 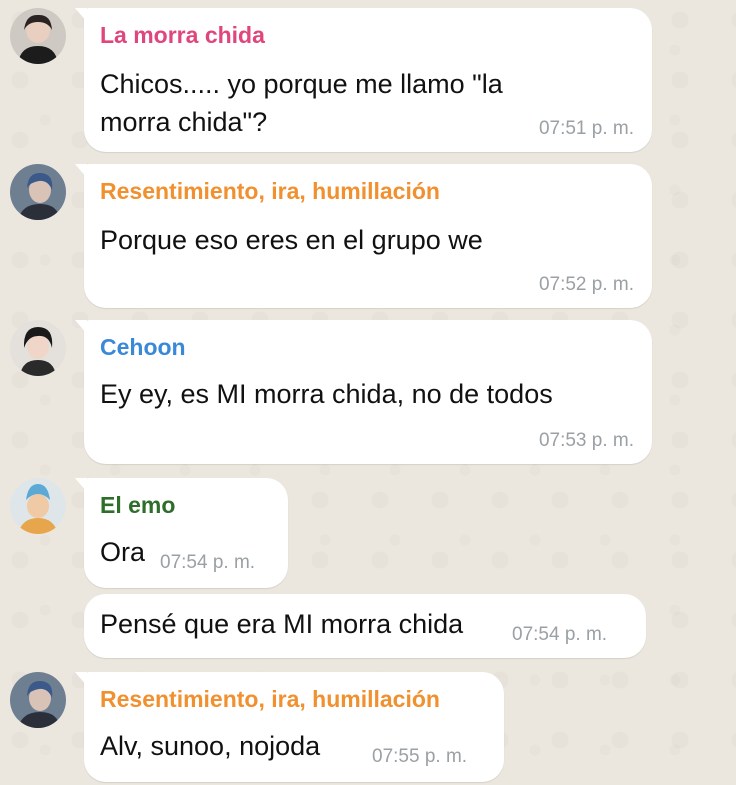 What do you see at coordinates (301, 84) in the screenshot?
I see `message-text: Chicos..... yo porque me llamo "la` at bounding box center [301, 84].